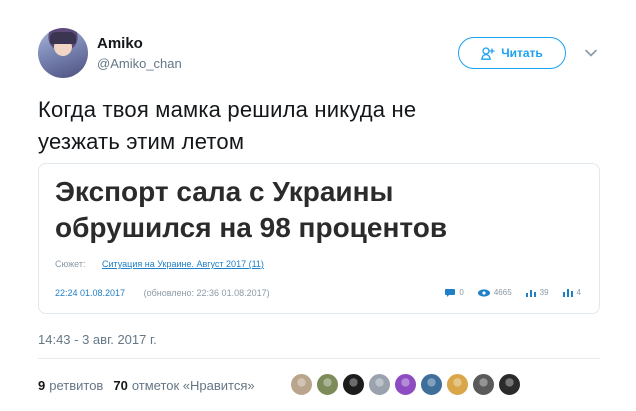 This screenshot has width=636, height=411. Describe the element at coordinates (488, 53) in the screenshot. I see `add-person-icon` at that location.